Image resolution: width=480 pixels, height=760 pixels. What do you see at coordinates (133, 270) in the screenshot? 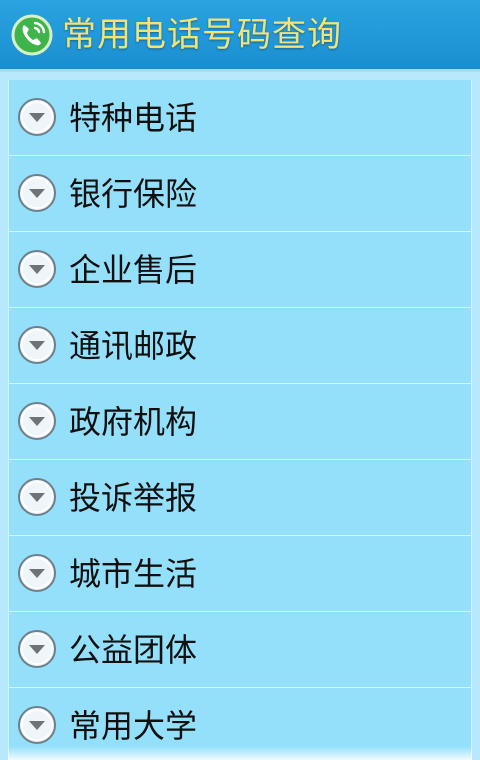
I see `list-item-label: 企业售后` at bounding box center [133, 270].